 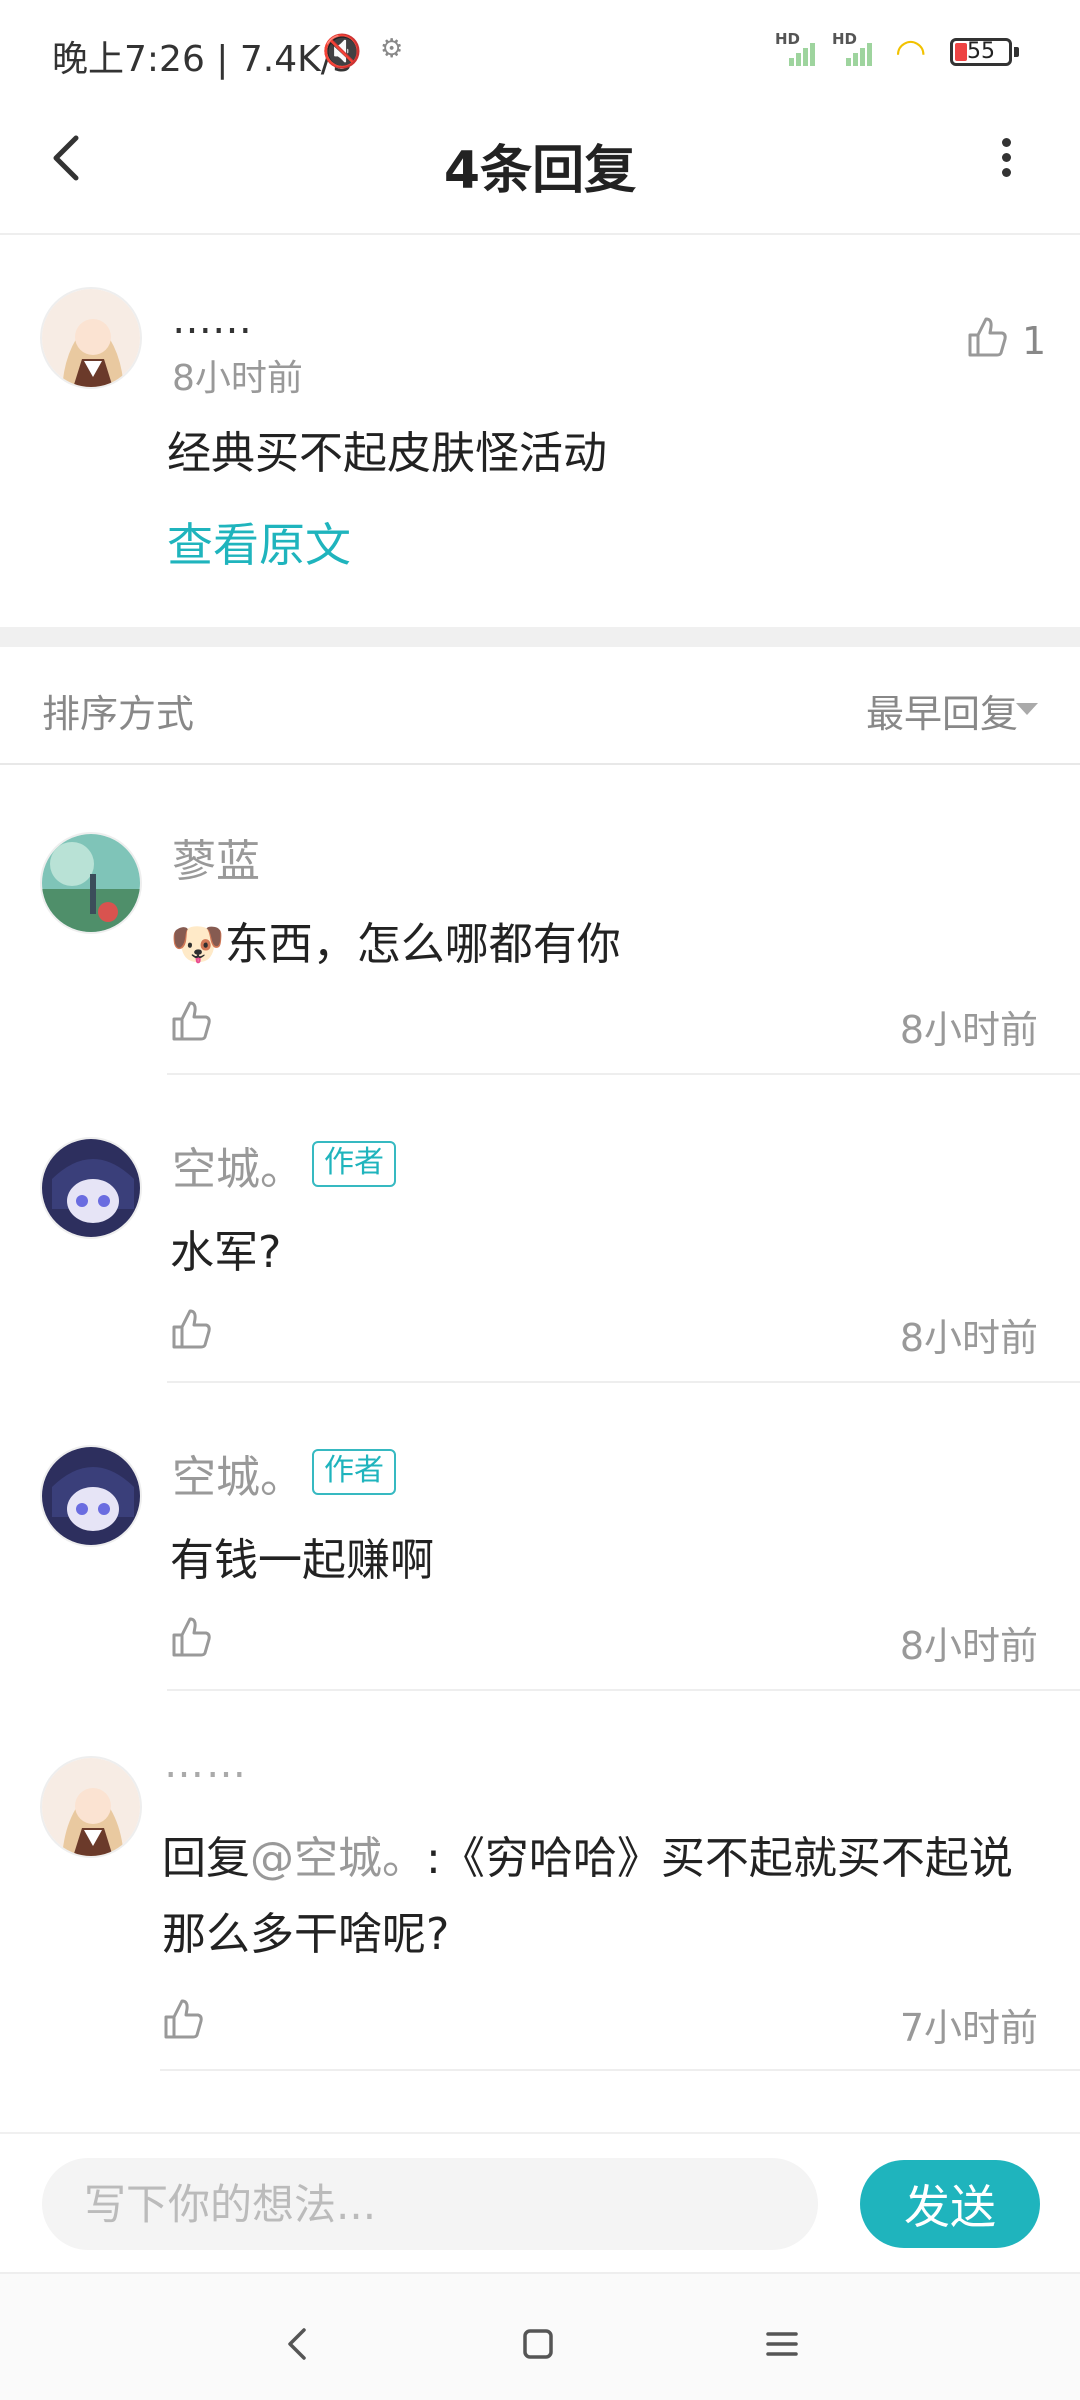 I want to click on reply-item: 空城。 作者 水军? 8小时前, so click(x=540, y=1229).